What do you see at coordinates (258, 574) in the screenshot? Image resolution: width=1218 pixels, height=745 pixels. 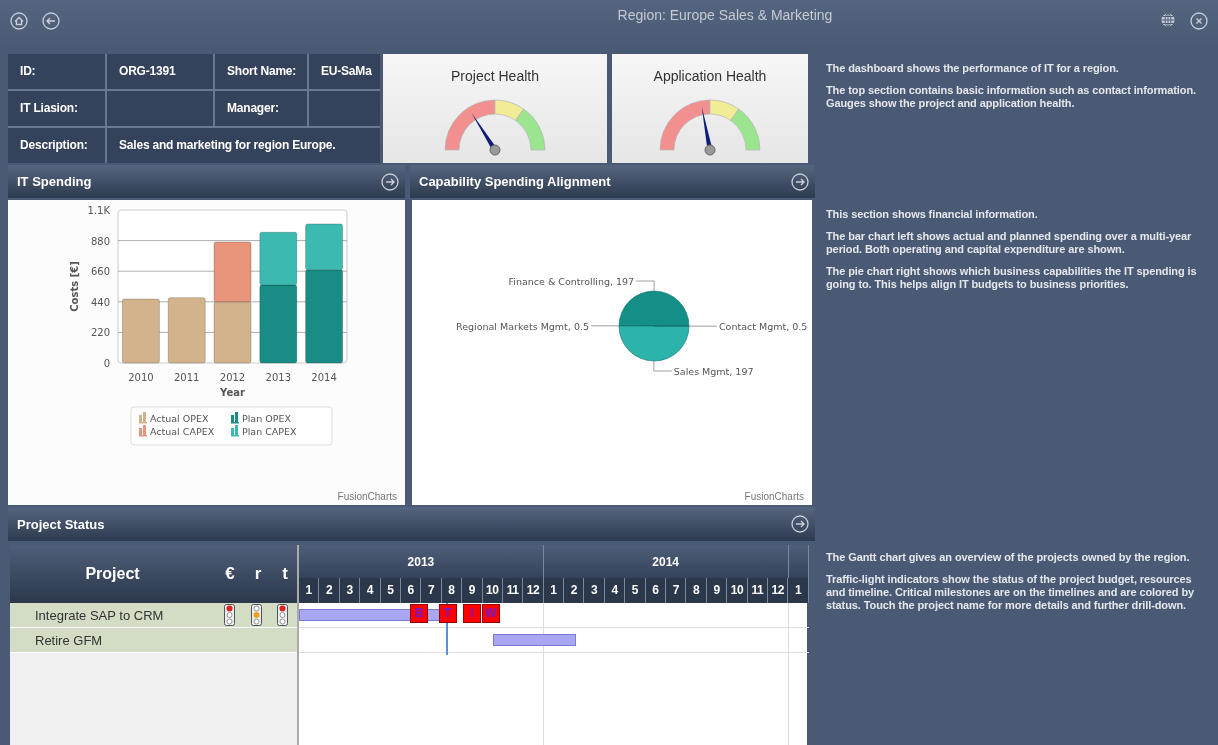 I see `column-header: r` at bounding box center [258, 574].